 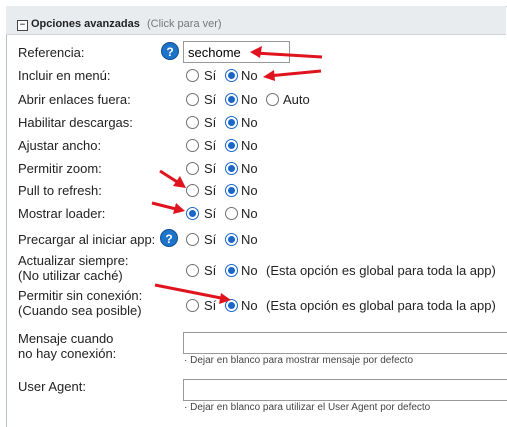 I want to click on actualizar-siempre-no-radio, so click(x=231, y=270).